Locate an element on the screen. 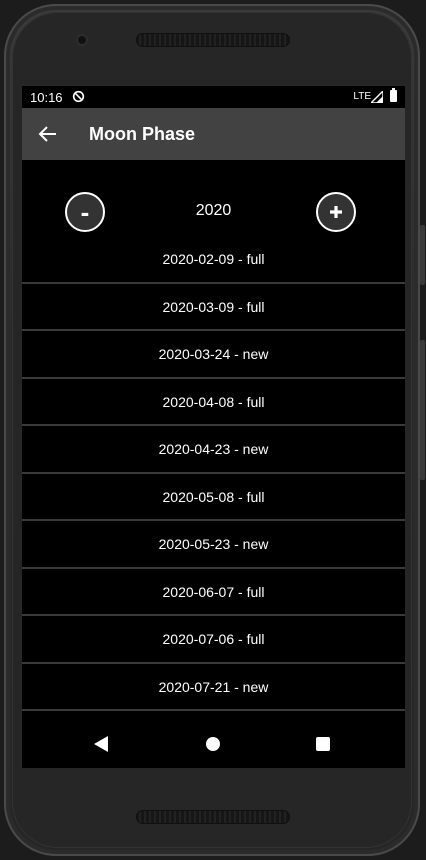 This screenshot has width=426, height=860. list-item: 2020-04-23 - new is located at coordinates (213, 450).